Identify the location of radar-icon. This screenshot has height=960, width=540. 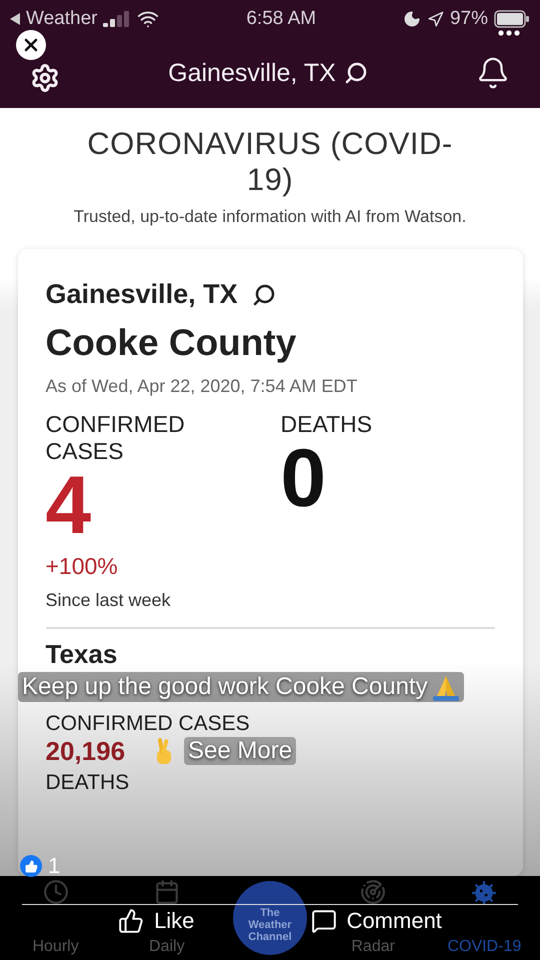
(373, 892).